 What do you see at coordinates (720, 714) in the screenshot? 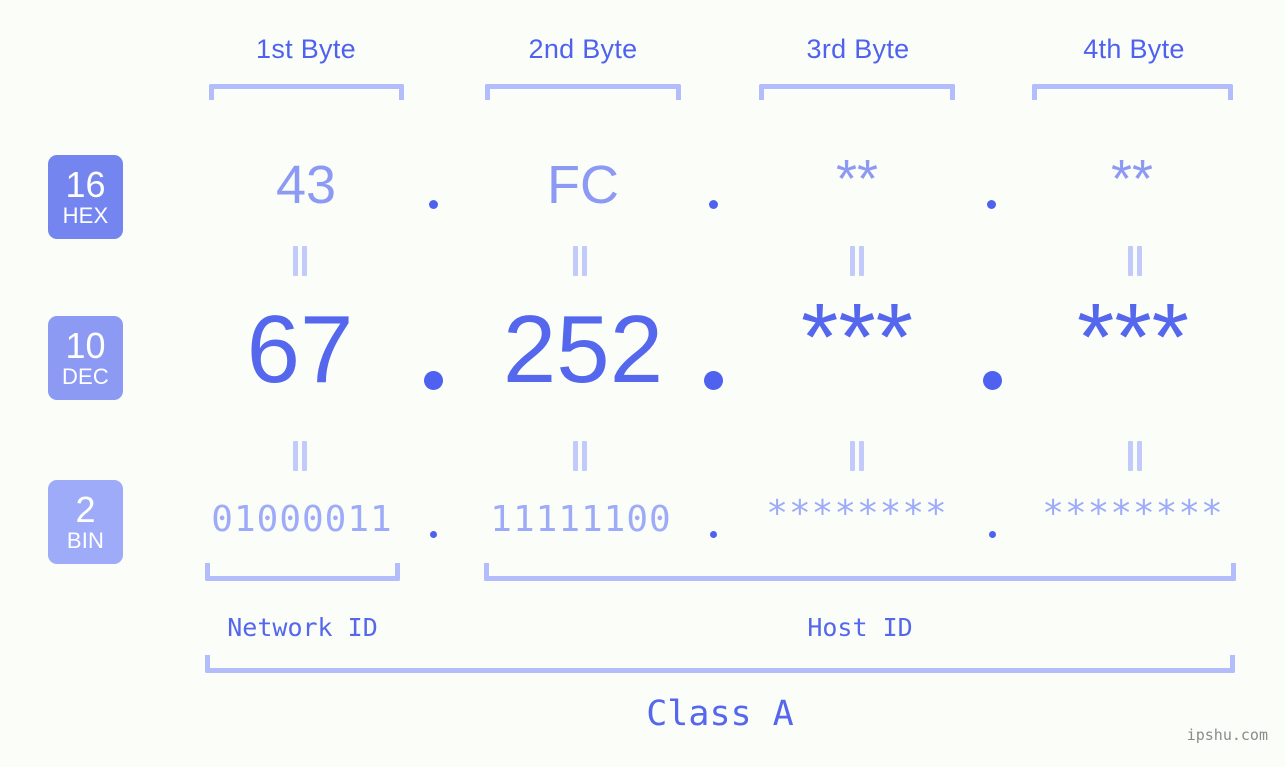
I see `class-label: Class A` at bounding box center [720, 714].